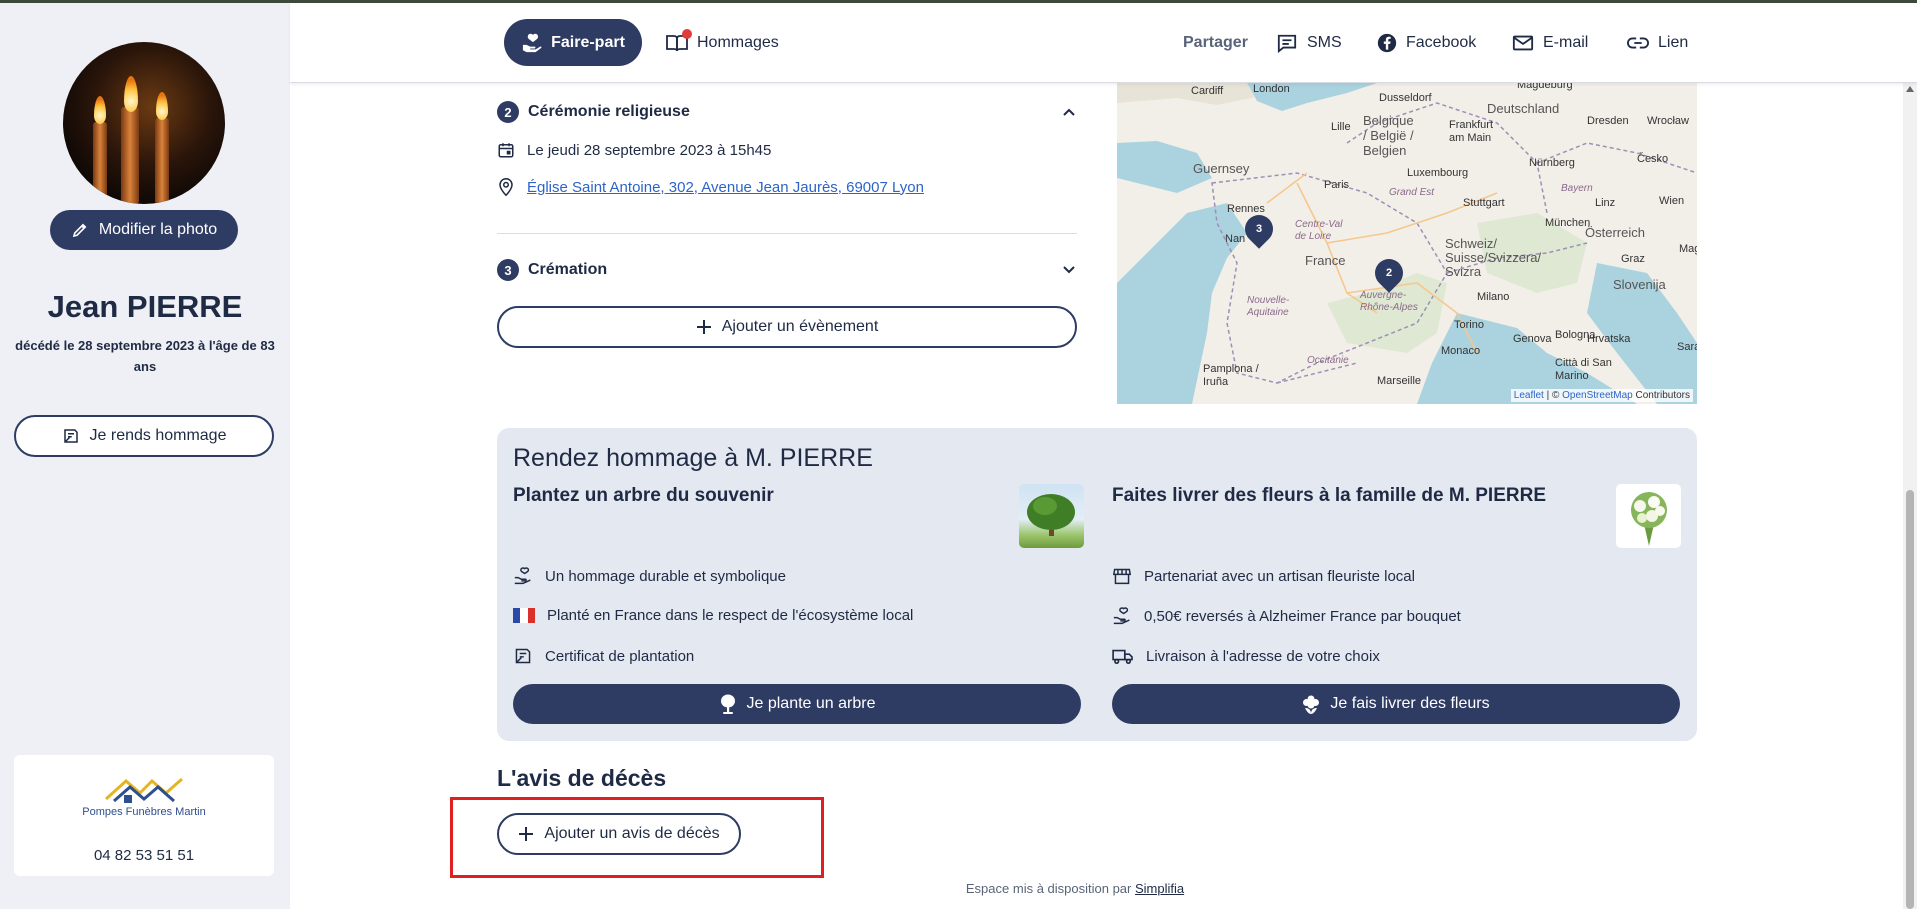 This screenshot has height=909, width=1917. What do you see at coordinates (1568, 223) in the screenshot?
I see `map-label: München` at bounding box center [1568, 223].